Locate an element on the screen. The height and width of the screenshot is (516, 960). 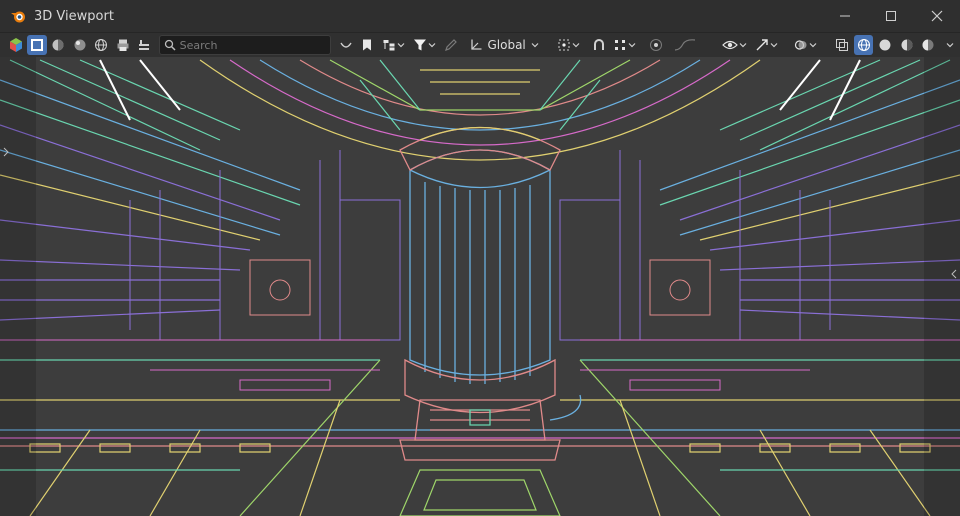
overlays-dropdown is located at coordinates (805, 45).